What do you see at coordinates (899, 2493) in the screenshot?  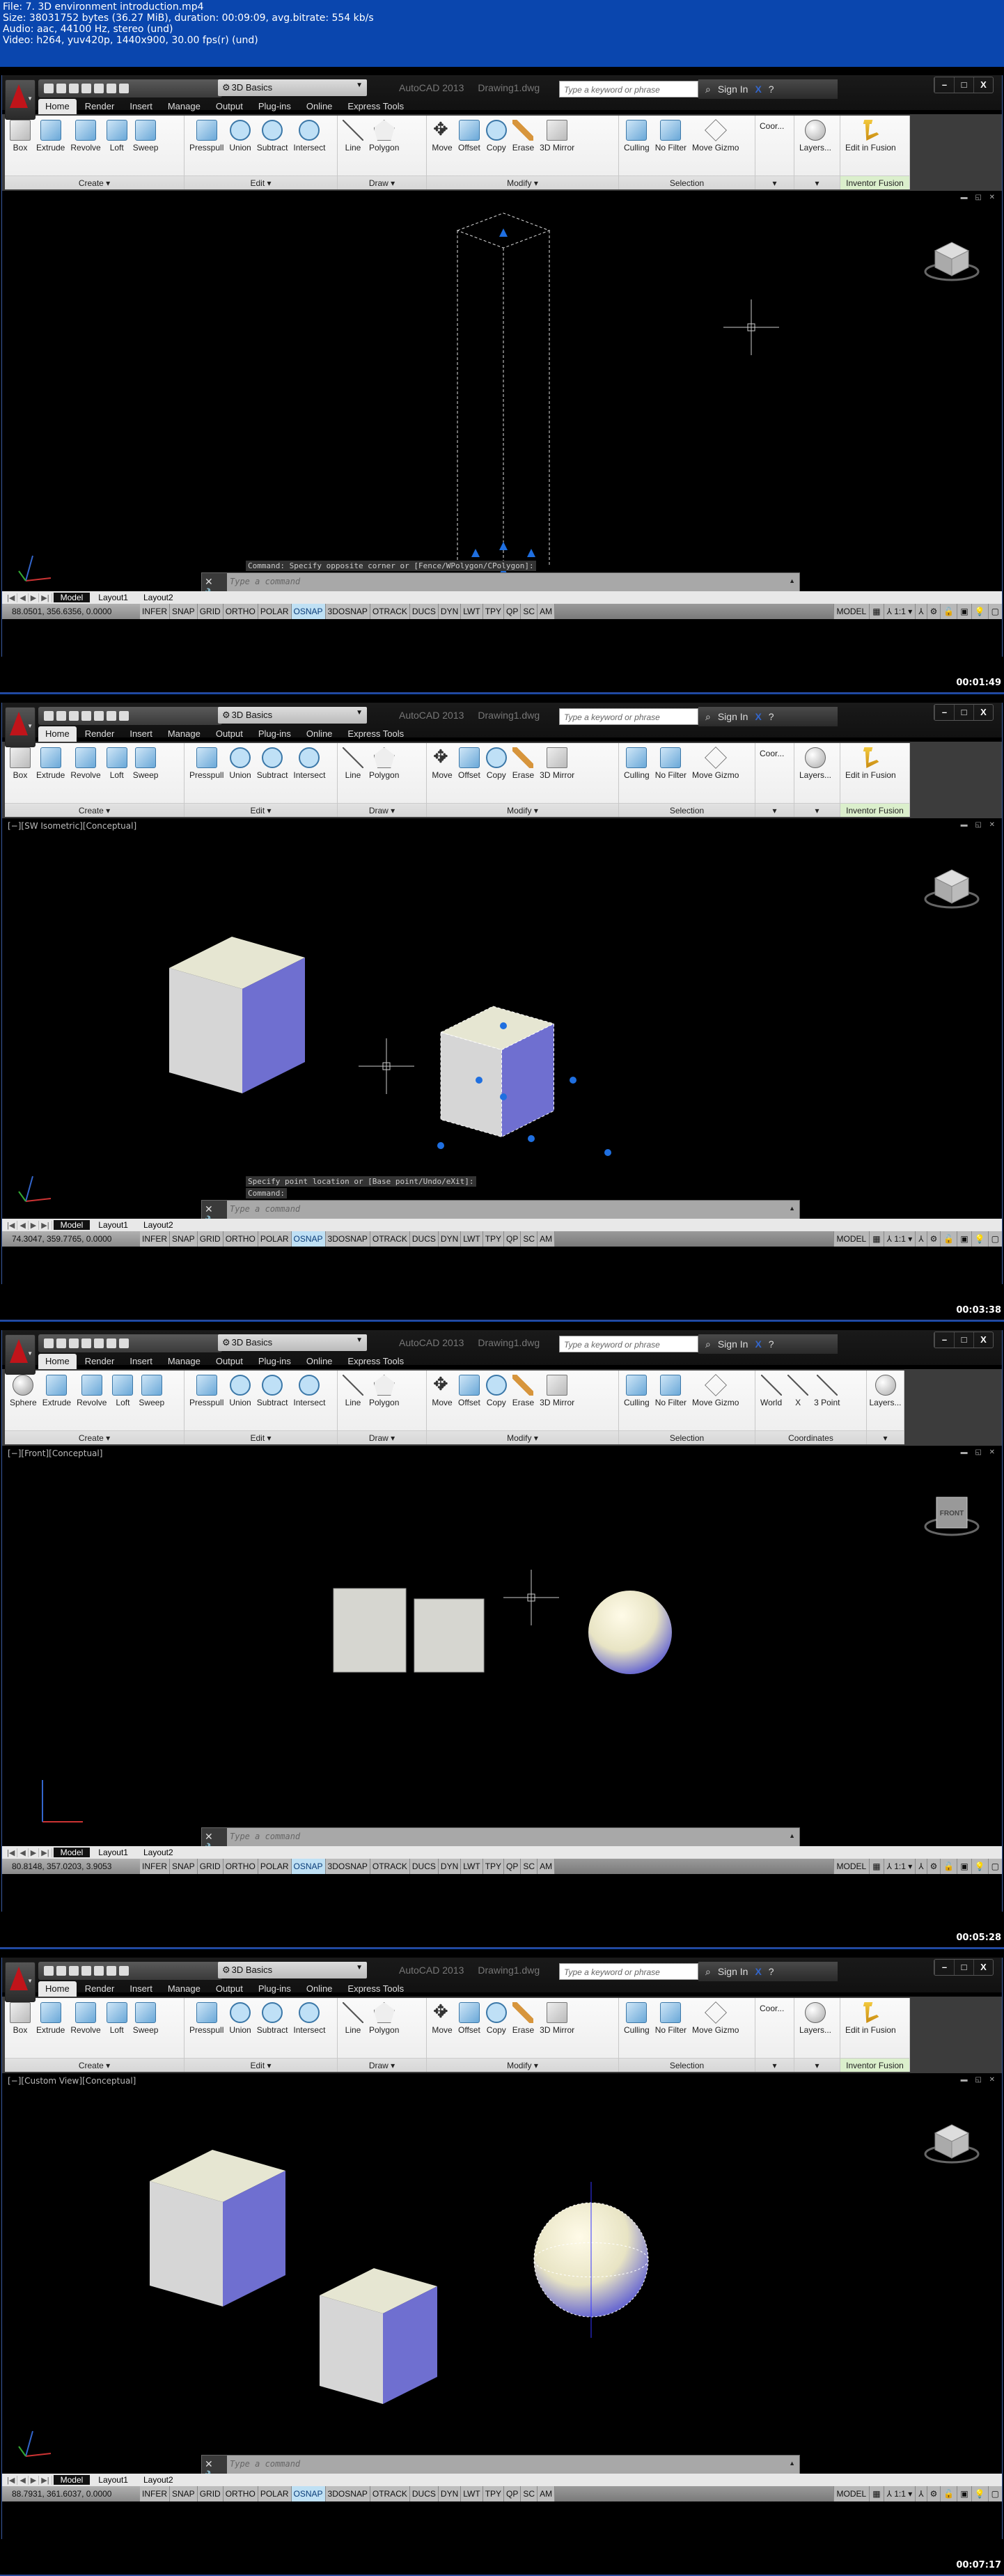 I see `annotation-scale-button: ⅄ 1:1 ▾` at bounding box center [899, 2493].